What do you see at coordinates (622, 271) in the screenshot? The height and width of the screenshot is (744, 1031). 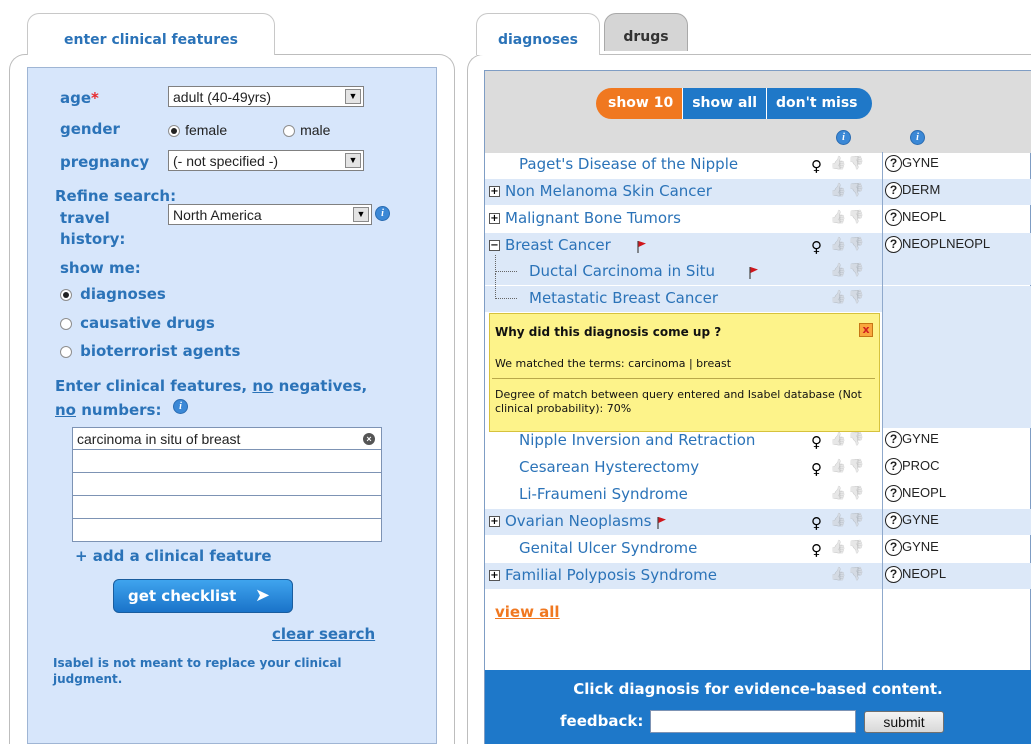 I see `diagnosis-name: Ductal Carcinoma in Situ` at bounding box center [622, 271].